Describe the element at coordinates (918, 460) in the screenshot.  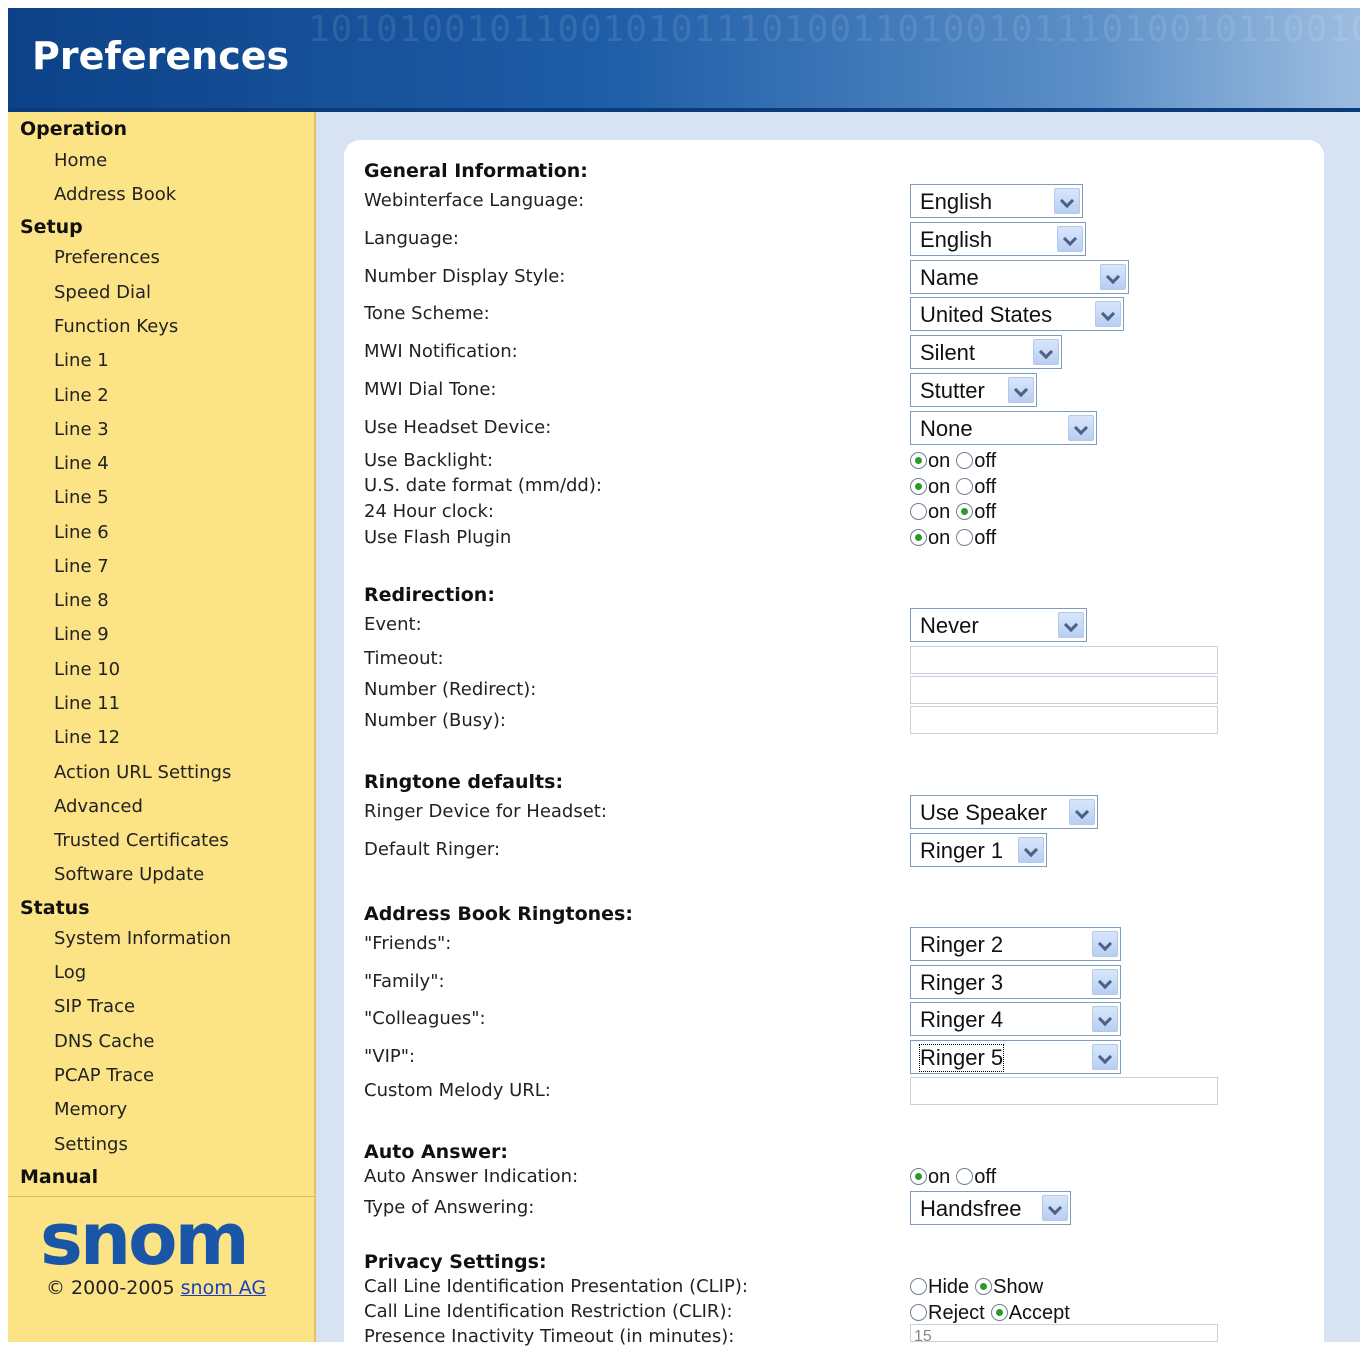
I see `use-backlight-on-radio` at that location.